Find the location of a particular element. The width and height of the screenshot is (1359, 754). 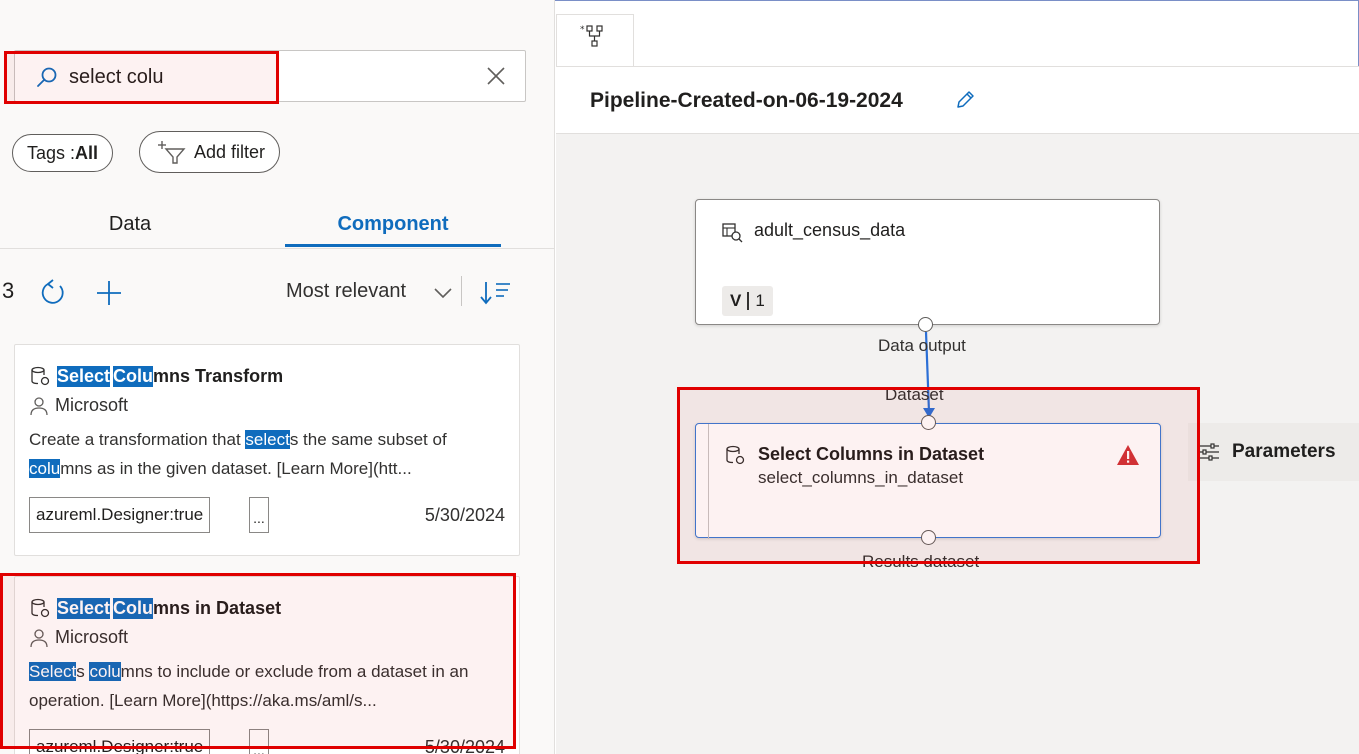

output-port-label: Data output is located at coordinates (922, 345).